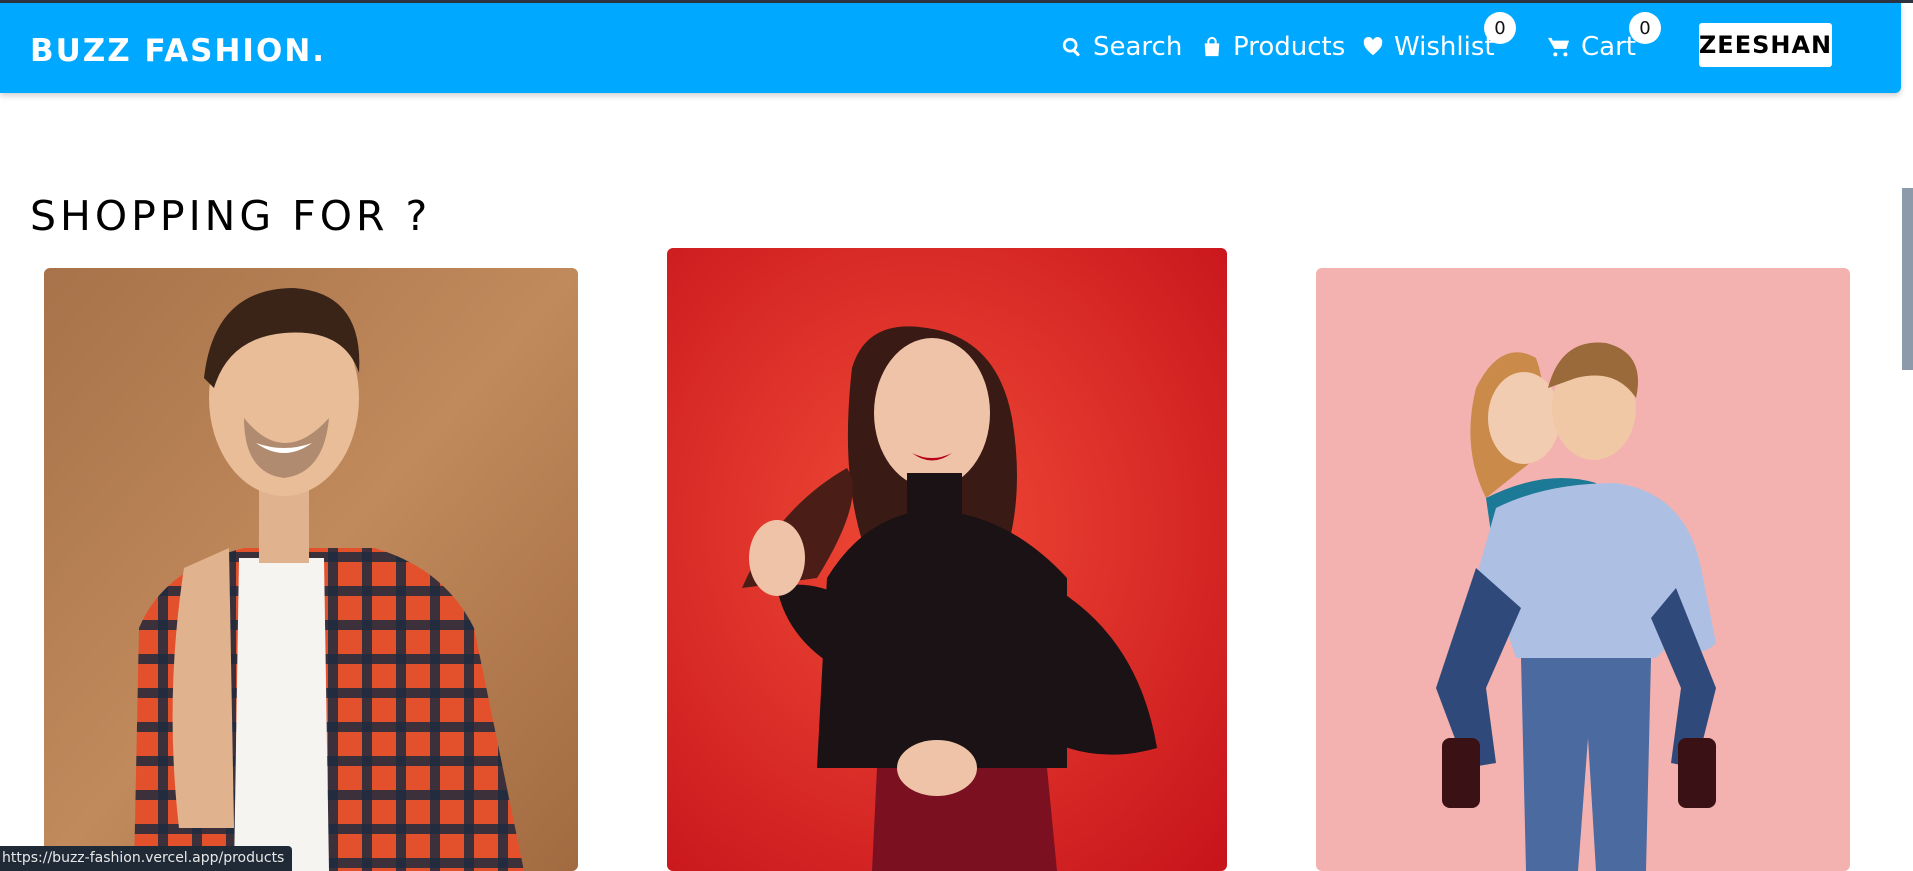  I want to click on nav-products-link: Products, so click(1273, 47).